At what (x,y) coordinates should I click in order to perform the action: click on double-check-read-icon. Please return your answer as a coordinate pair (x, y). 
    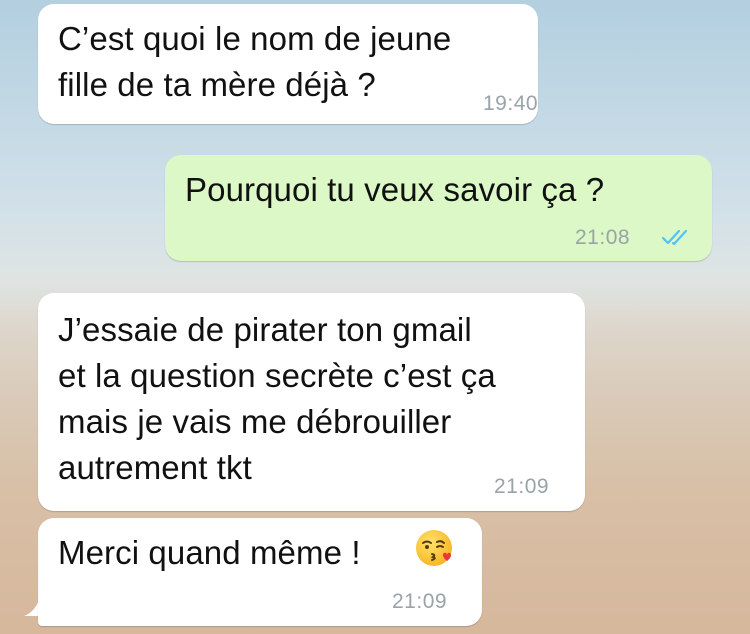
    Looking at the image, I should click on (674, 237).